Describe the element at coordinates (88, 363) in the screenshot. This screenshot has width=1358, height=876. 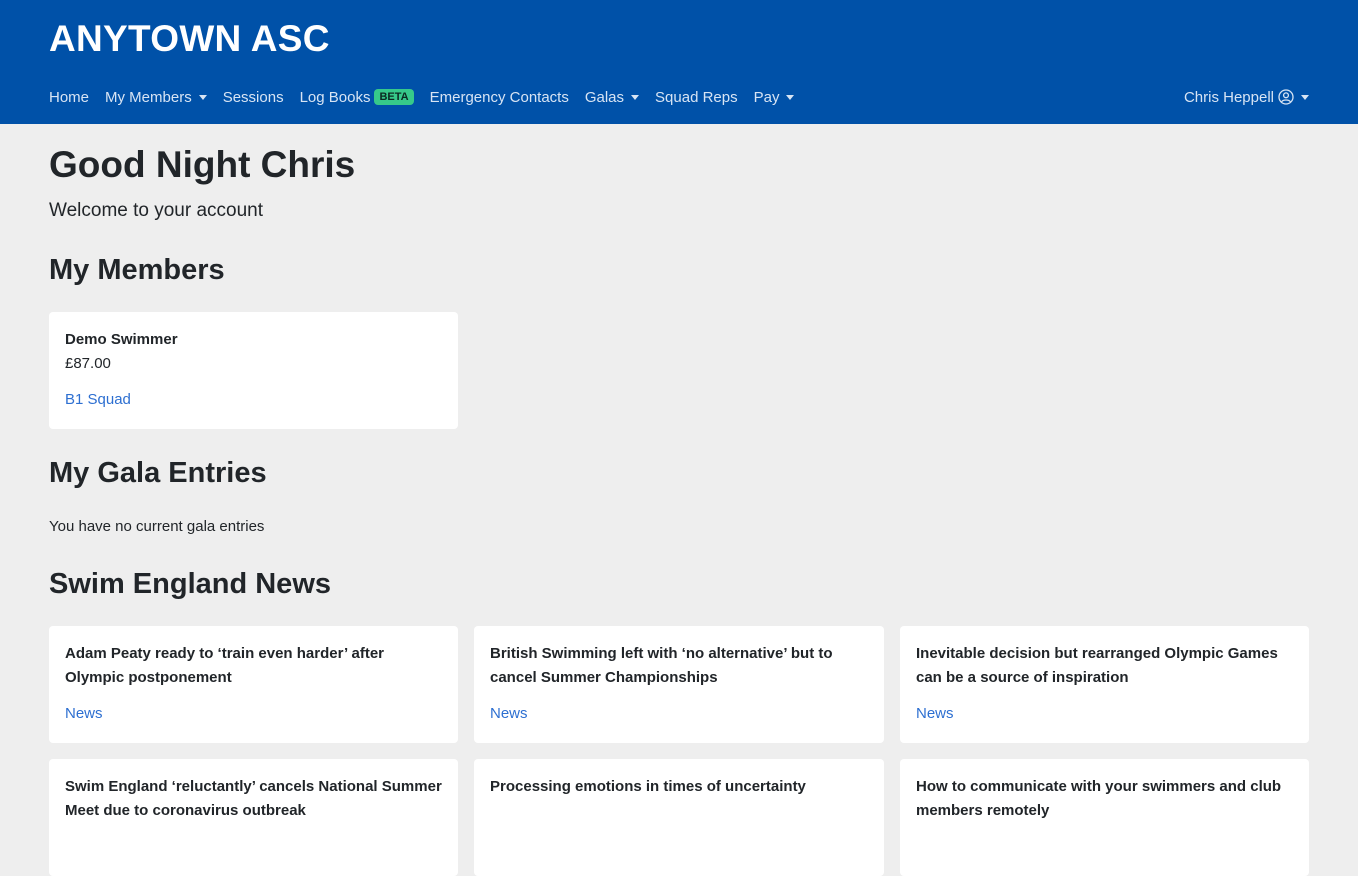
I see `member-amount: £87.00` at that location.